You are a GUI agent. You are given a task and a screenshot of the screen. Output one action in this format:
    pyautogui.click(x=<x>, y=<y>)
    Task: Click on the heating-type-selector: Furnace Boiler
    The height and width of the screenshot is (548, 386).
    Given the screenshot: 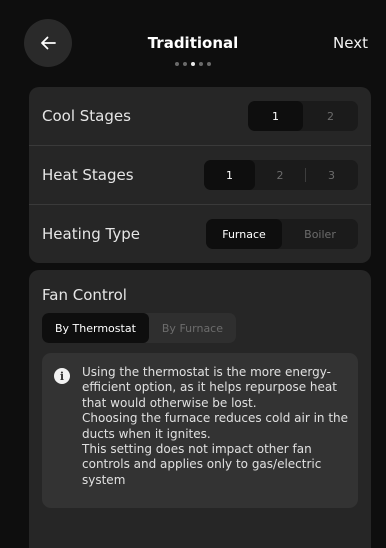 What is the action you would take?
    pyautogui.click(x=282, y=234)
    